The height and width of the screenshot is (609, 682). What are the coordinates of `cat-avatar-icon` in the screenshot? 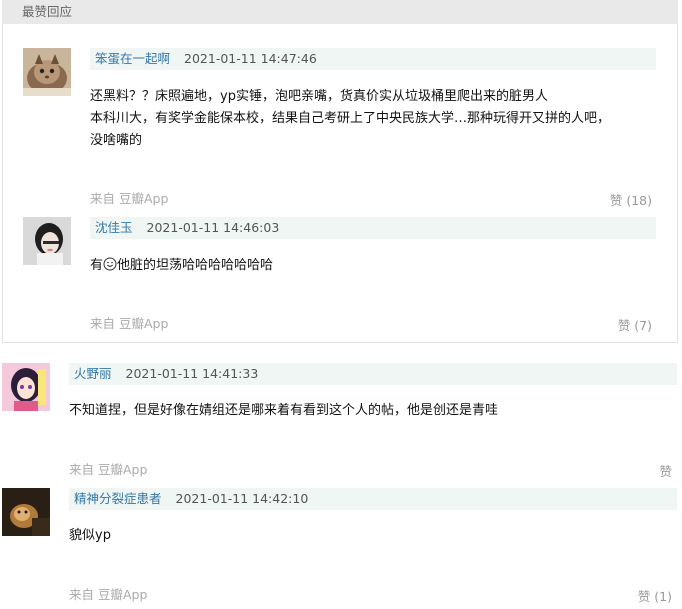 It's located at (47, 72).